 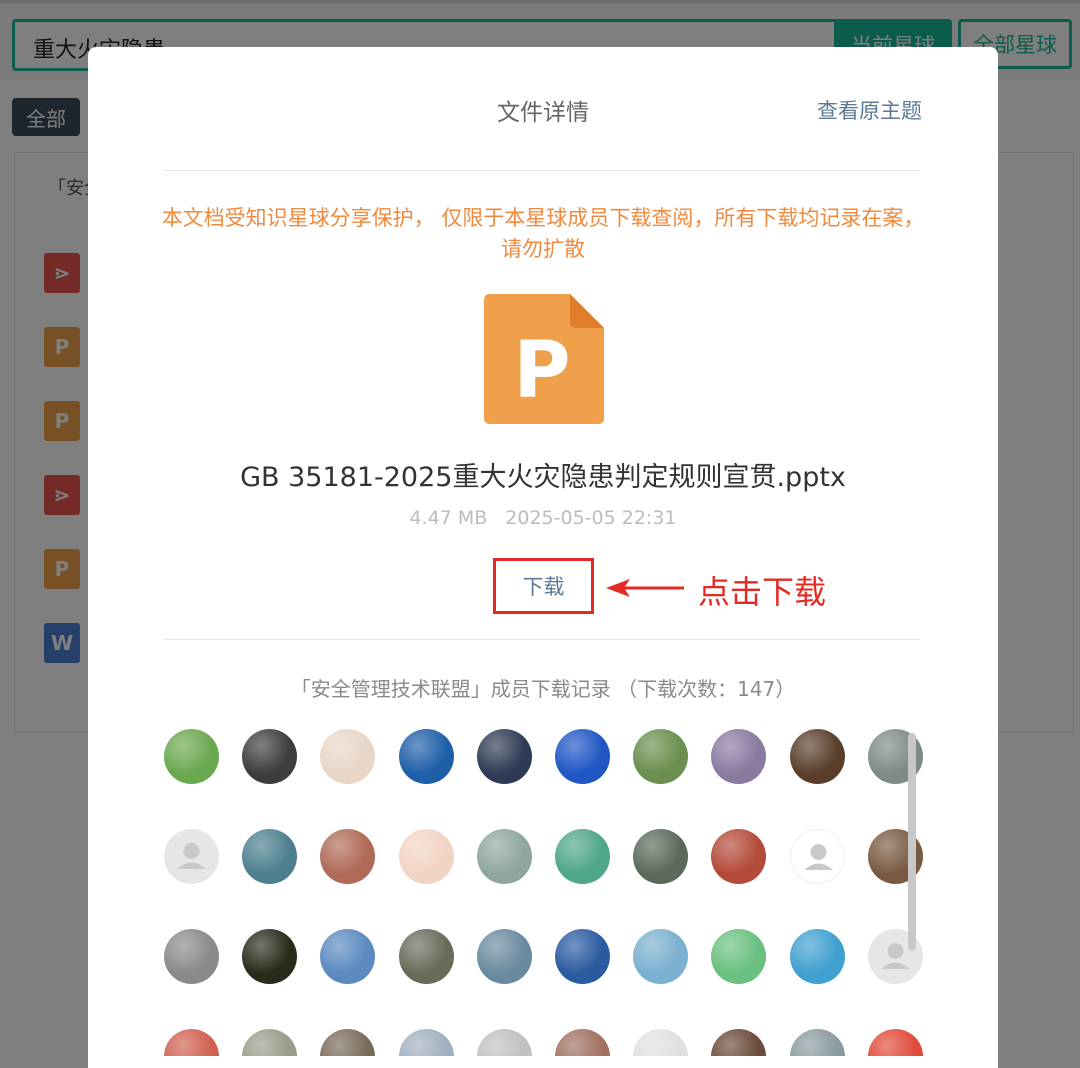 I want to click on file-meta: 4.47 MB 2025-05-05 22:31, so click(x=543, y=518).